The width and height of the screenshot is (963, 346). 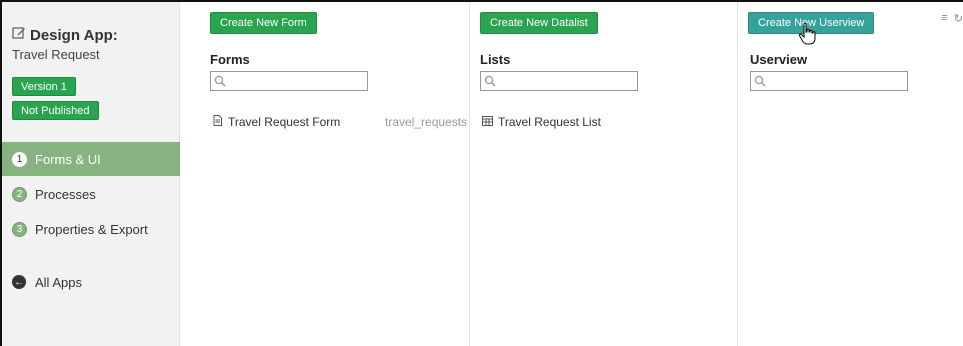 I want to click on step-number: 2, so click(x=19, y=194).